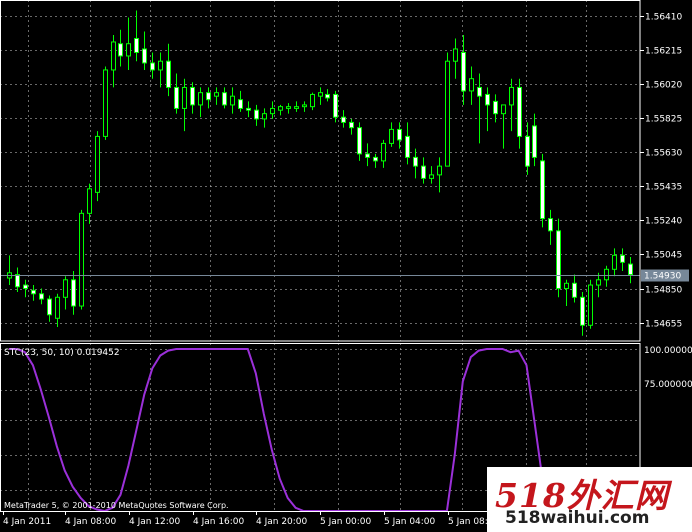  I want to click on price-axis-label: 1.55825, so click(663, 120).